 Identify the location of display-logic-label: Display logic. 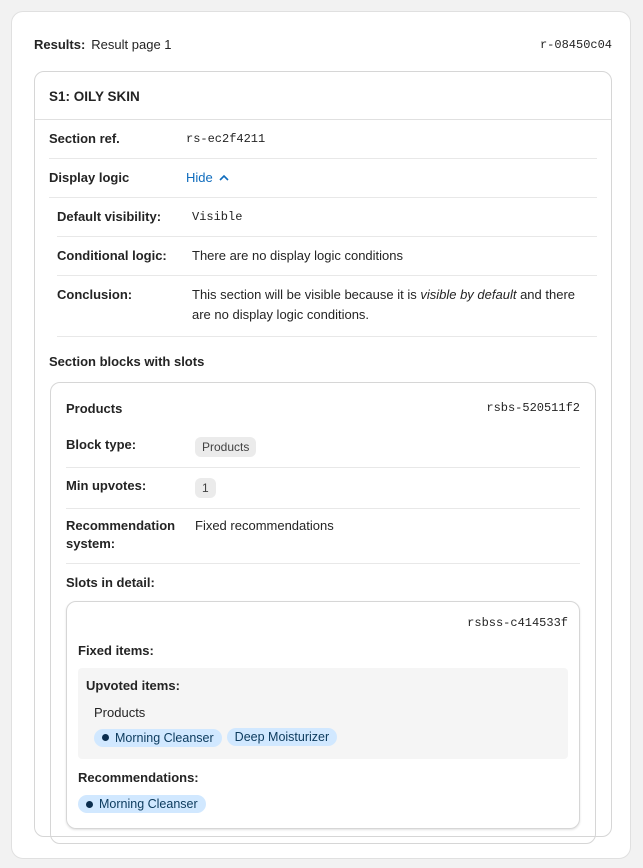
(89, 177).